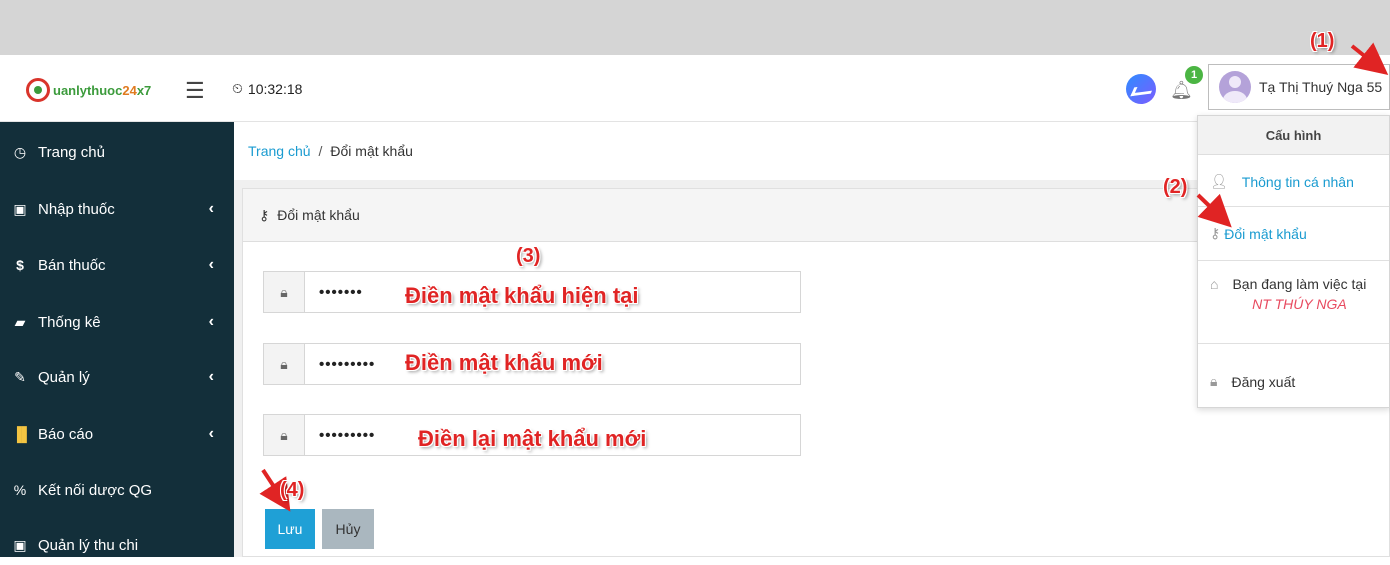 The height and width of the screenshot is (565, 1390). What do you see at coordinates (20, 151) in the screenshot?
I see `dashboard-icon: ◷` at bounding box center [20, 151].